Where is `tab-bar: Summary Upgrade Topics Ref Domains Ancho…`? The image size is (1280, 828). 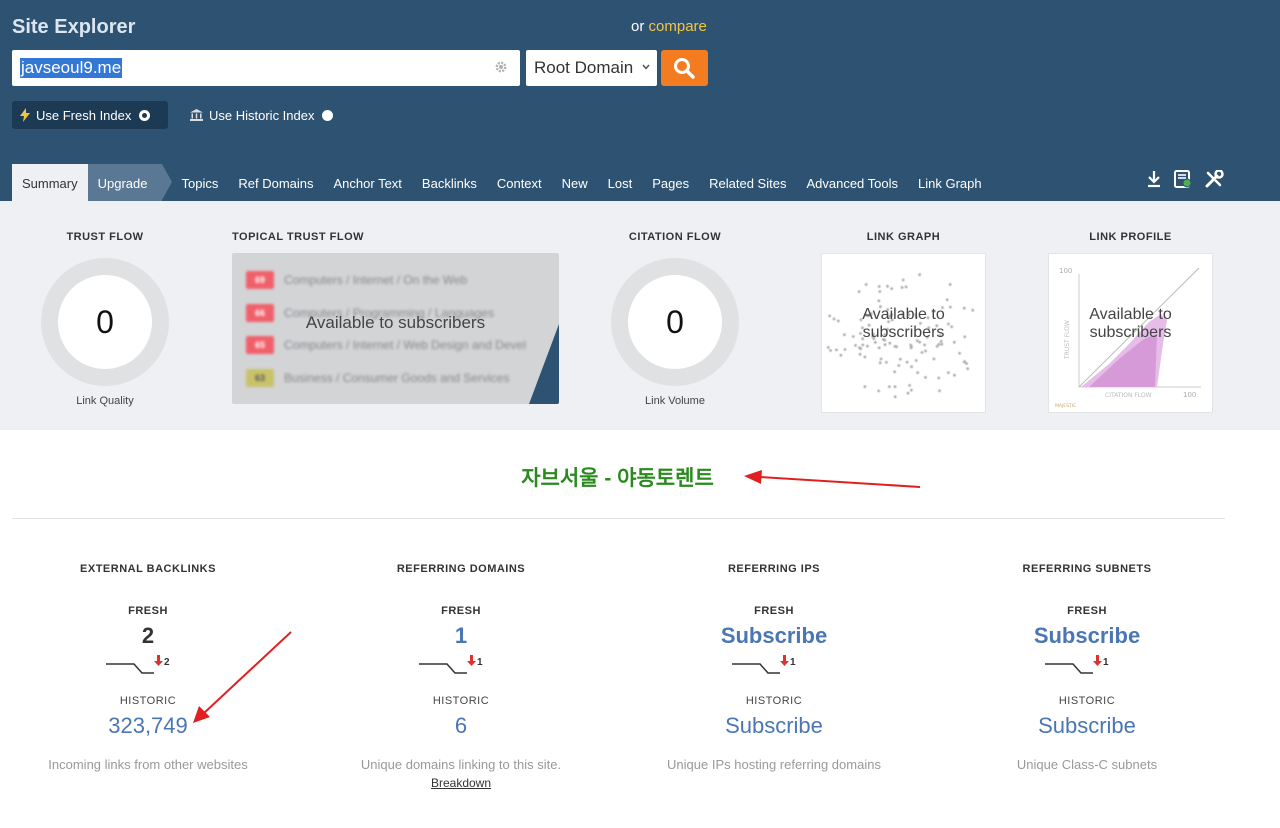
tab-bar: Summary Upgrade Topics Ref Domains Ancho… is located at coordinates (502, 182).